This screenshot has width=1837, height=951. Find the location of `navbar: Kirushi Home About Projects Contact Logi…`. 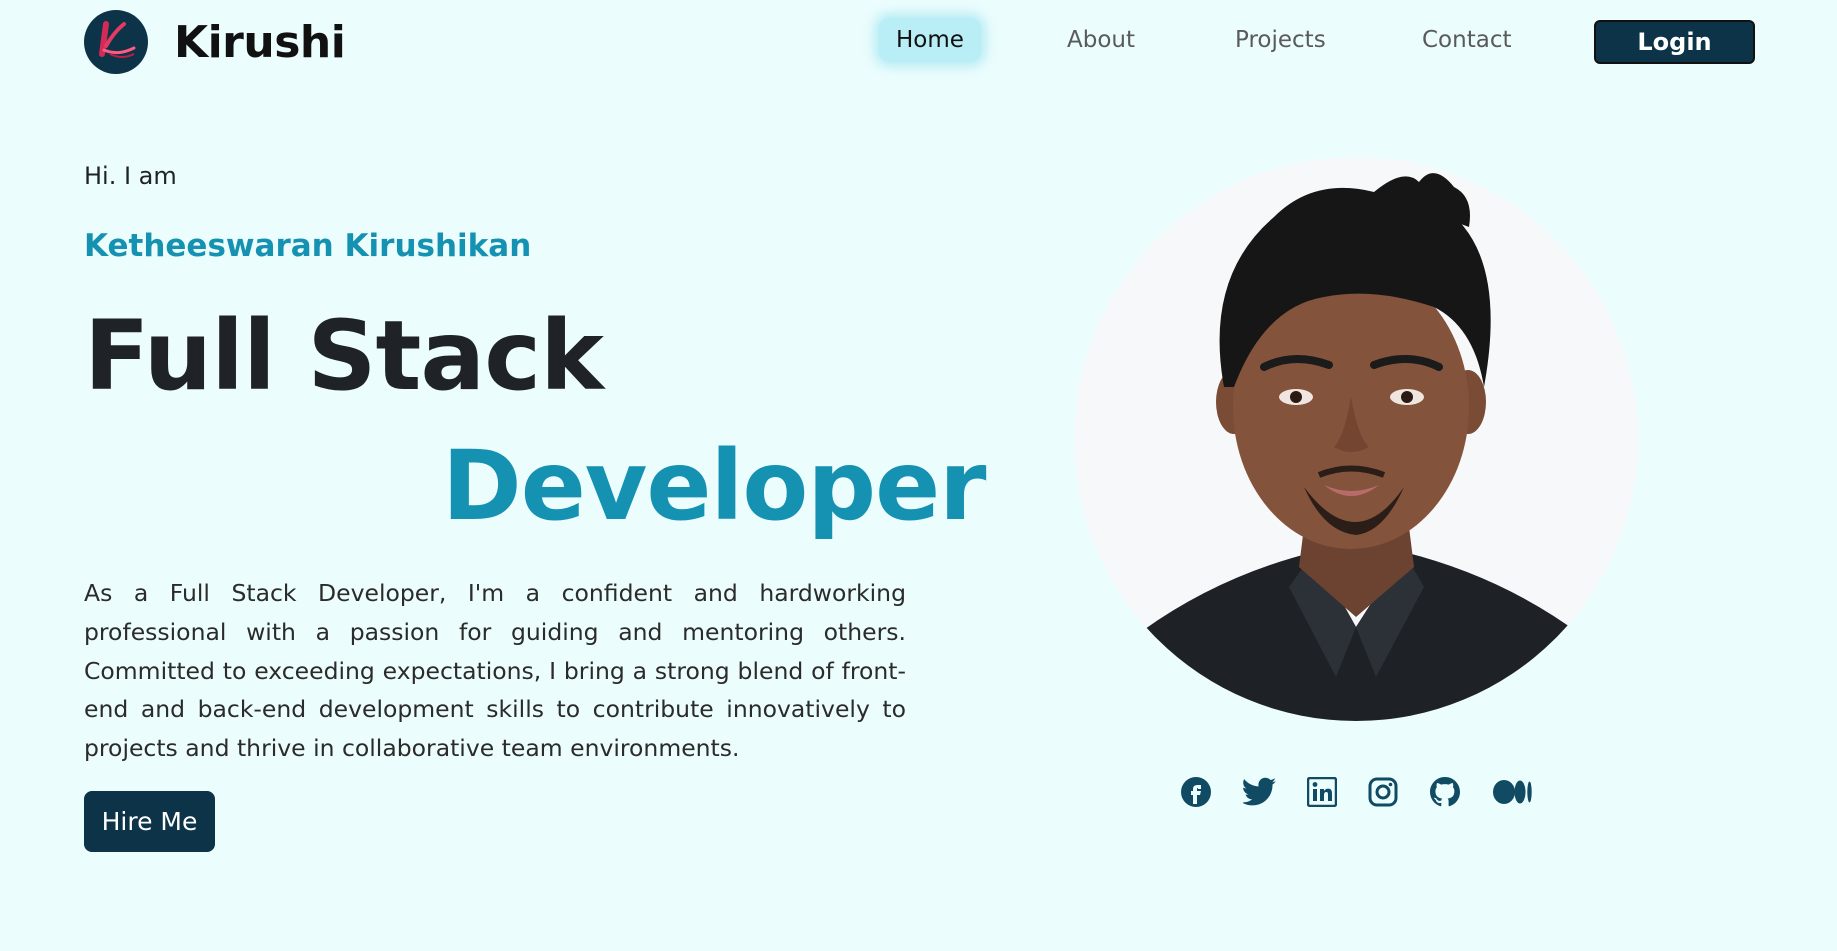

navbar: Kirushi Home About Projects Contact Logi… is located at coordinates (918, 42).